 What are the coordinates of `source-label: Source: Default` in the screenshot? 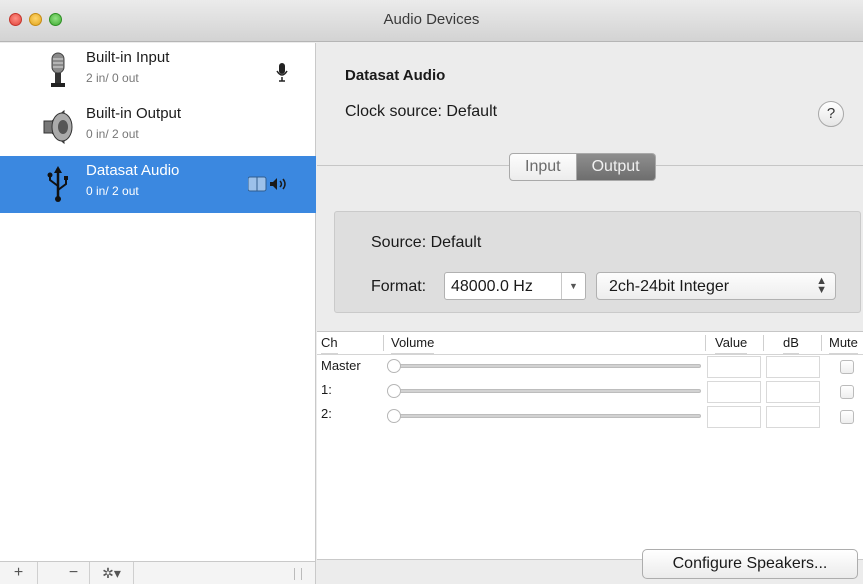 It's located at (426, 242).